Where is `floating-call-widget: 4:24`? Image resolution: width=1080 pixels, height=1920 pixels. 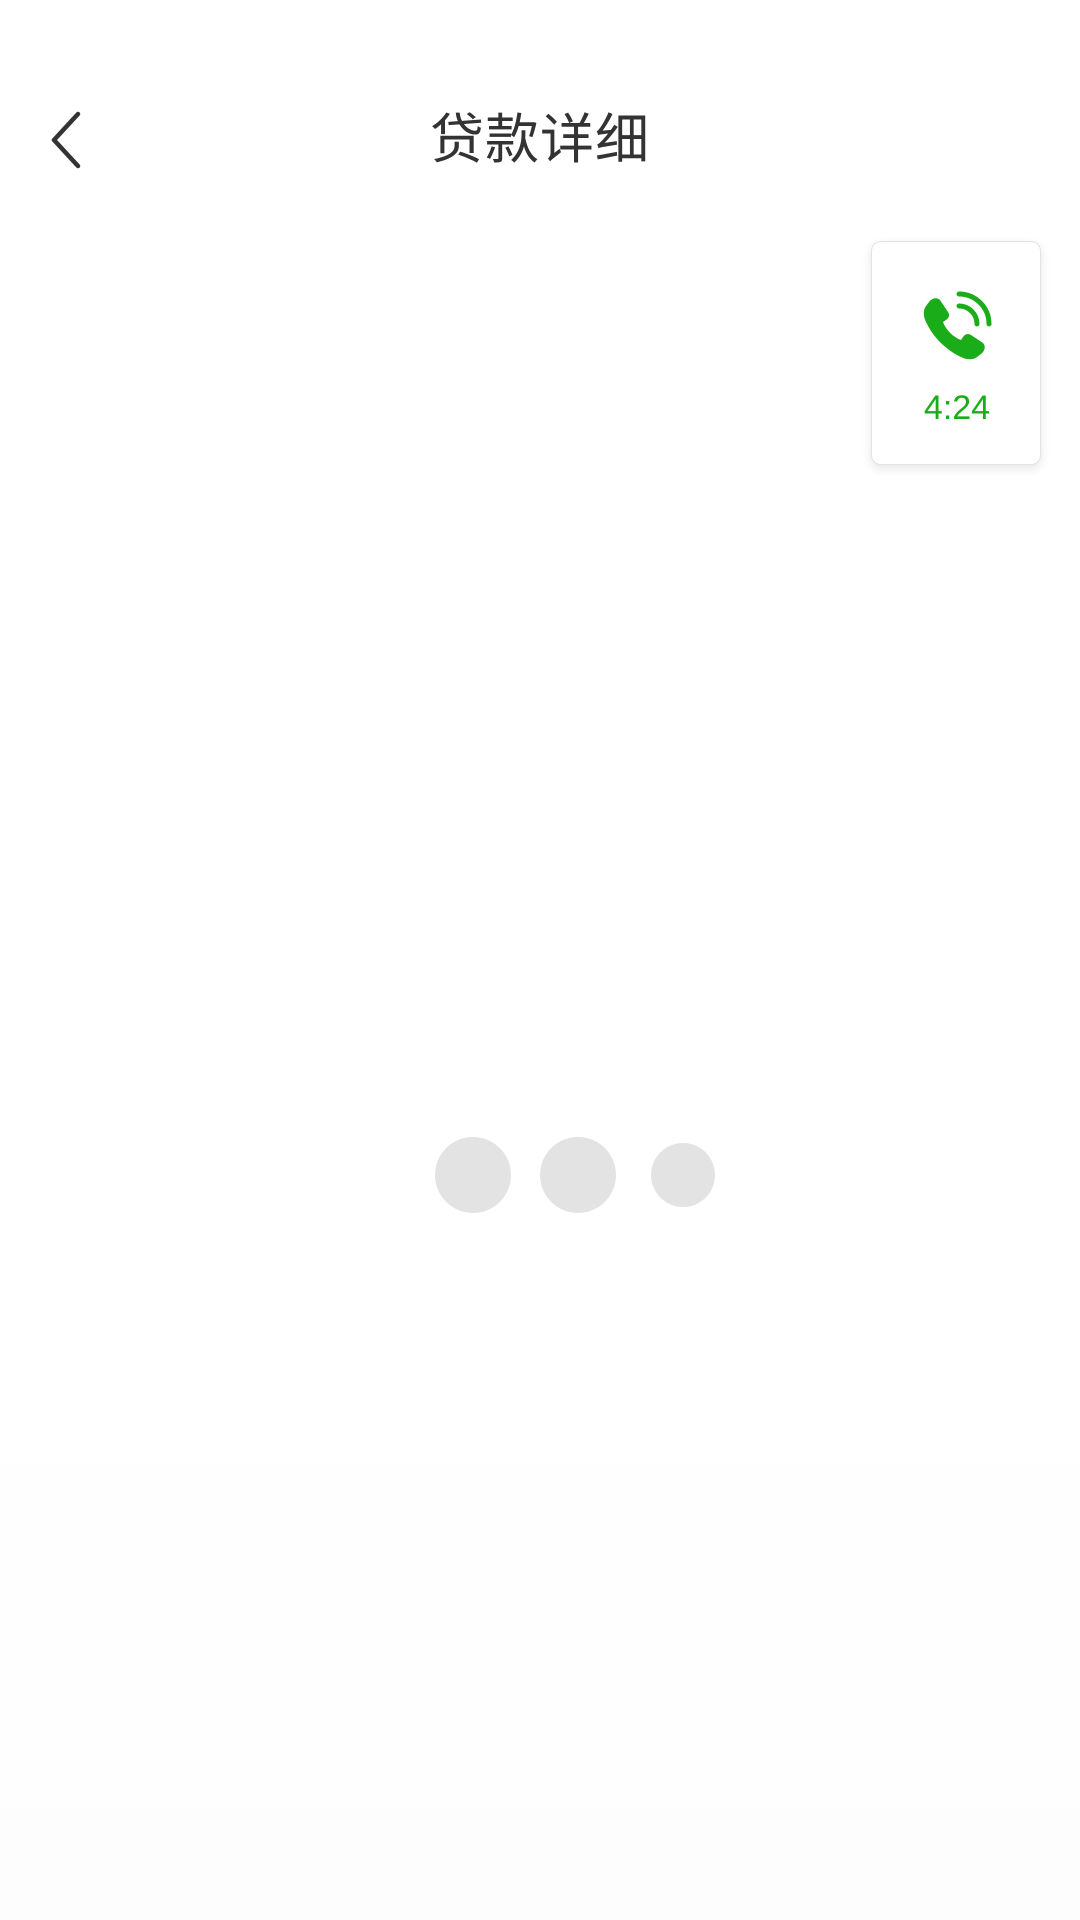
floating-call-widget: 4:24 is located at coordinates (956, 353).